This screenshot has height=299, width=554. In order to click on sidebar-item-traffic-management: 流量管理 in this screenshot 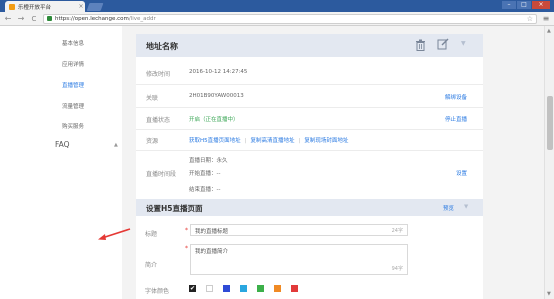, I will do `click(73, 106)`.